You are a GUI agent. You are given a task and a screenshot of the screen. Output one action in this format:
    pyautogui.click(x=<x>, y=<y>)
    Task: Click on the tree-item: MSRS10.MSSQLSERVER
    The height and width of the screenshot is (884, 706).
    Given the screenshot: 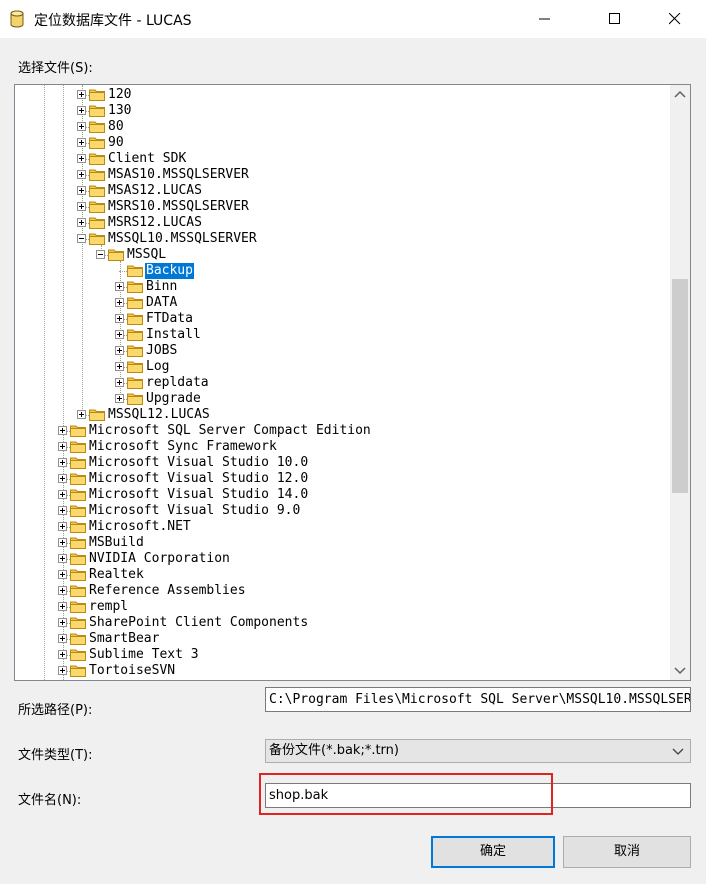 What is the action you would take?
    pyautogui.click(x=340, y=207)
    